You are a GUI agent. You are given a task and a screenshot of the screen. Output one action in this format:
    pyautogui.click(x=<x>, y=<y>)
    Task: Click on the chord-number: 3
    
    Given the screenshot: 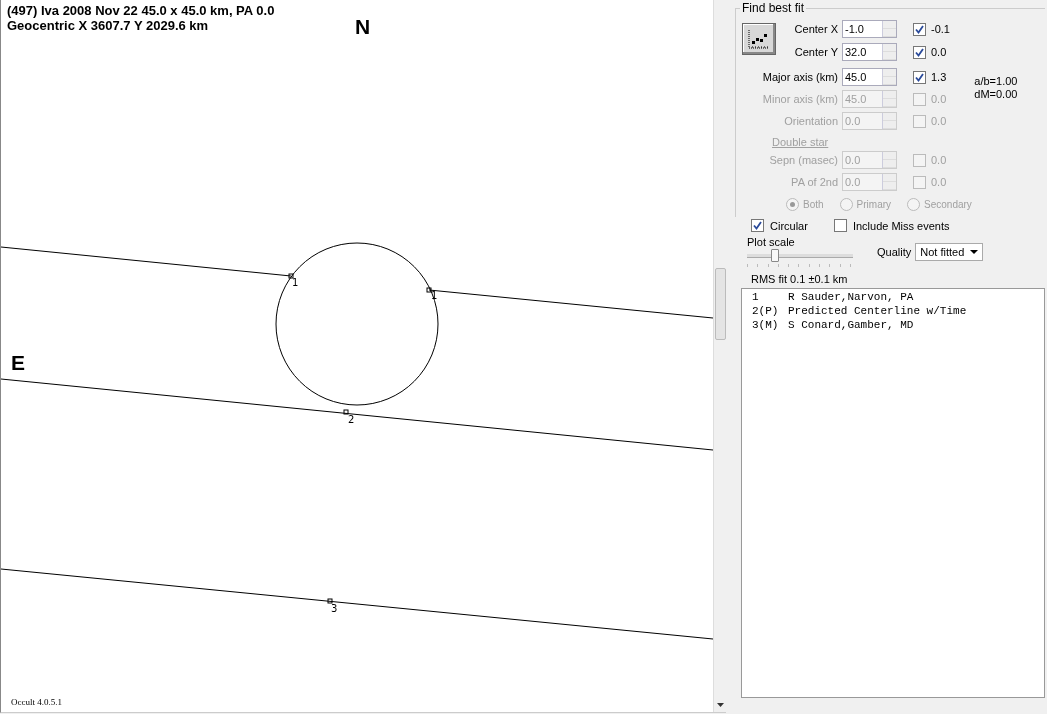 What is the action you would take?
    pyautogui.click(x=334, y=608)
    